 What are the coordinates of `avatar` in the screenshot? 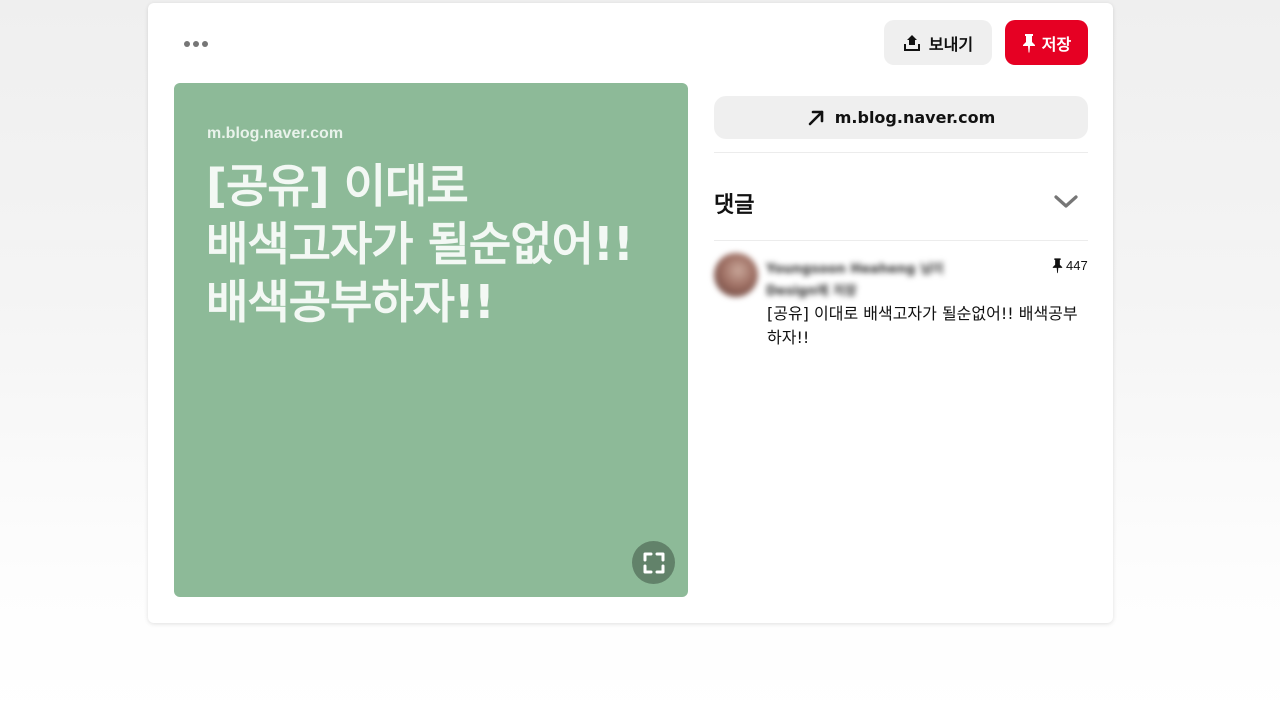 It's located at (736, 275).